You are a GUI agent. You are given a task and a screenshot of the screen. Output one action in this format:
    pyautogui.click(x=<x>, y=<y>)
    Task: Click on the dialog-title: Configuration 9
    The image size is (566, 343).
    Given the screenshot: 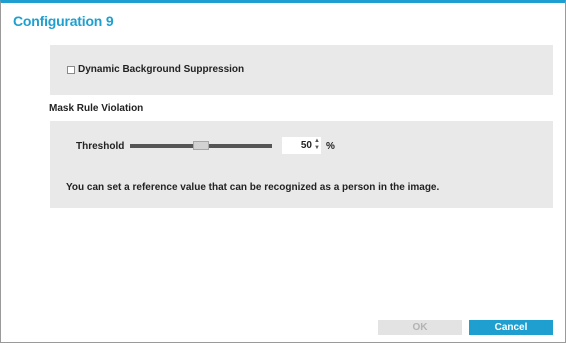 What is the action you would take?
    pyautogui.click(x=63, y=21)
    